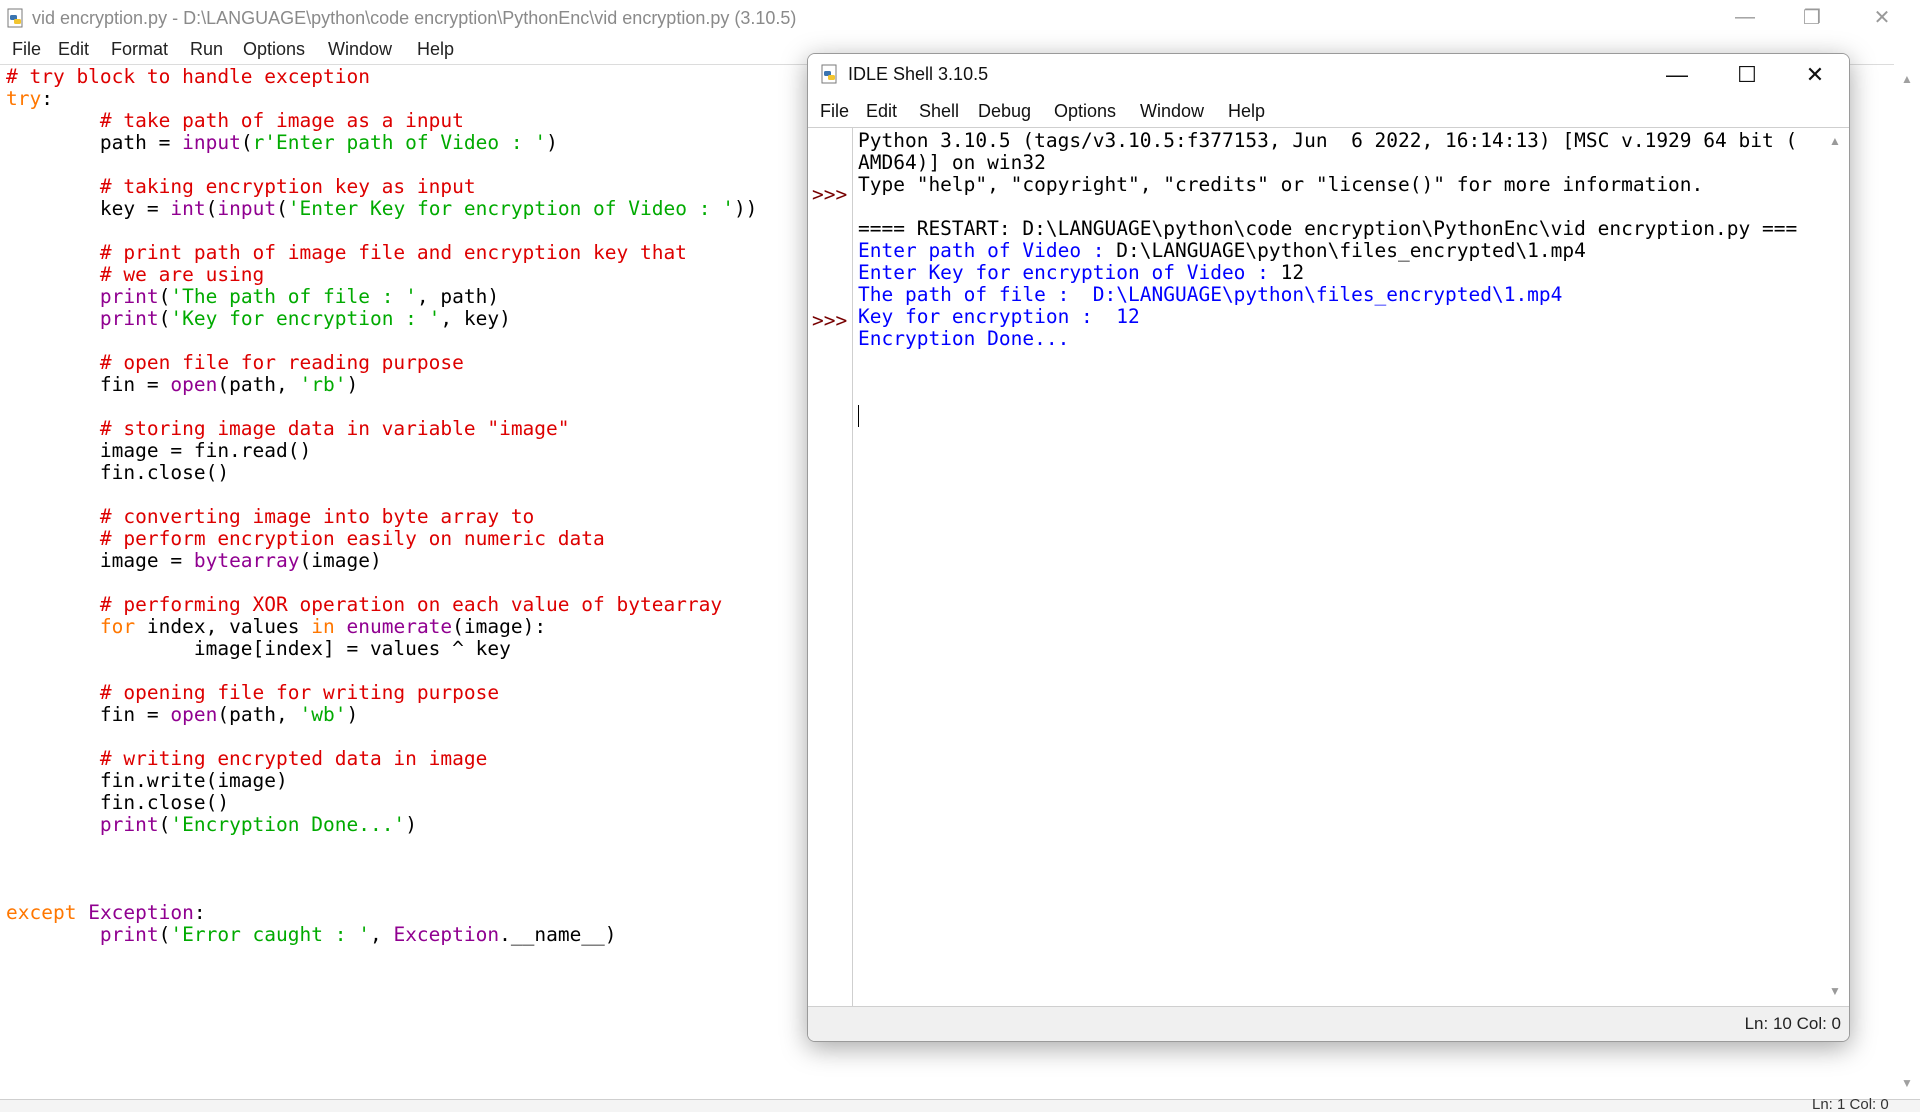  I want to click on shell-scroll-down-icon: ▼, so click(1835, 991).